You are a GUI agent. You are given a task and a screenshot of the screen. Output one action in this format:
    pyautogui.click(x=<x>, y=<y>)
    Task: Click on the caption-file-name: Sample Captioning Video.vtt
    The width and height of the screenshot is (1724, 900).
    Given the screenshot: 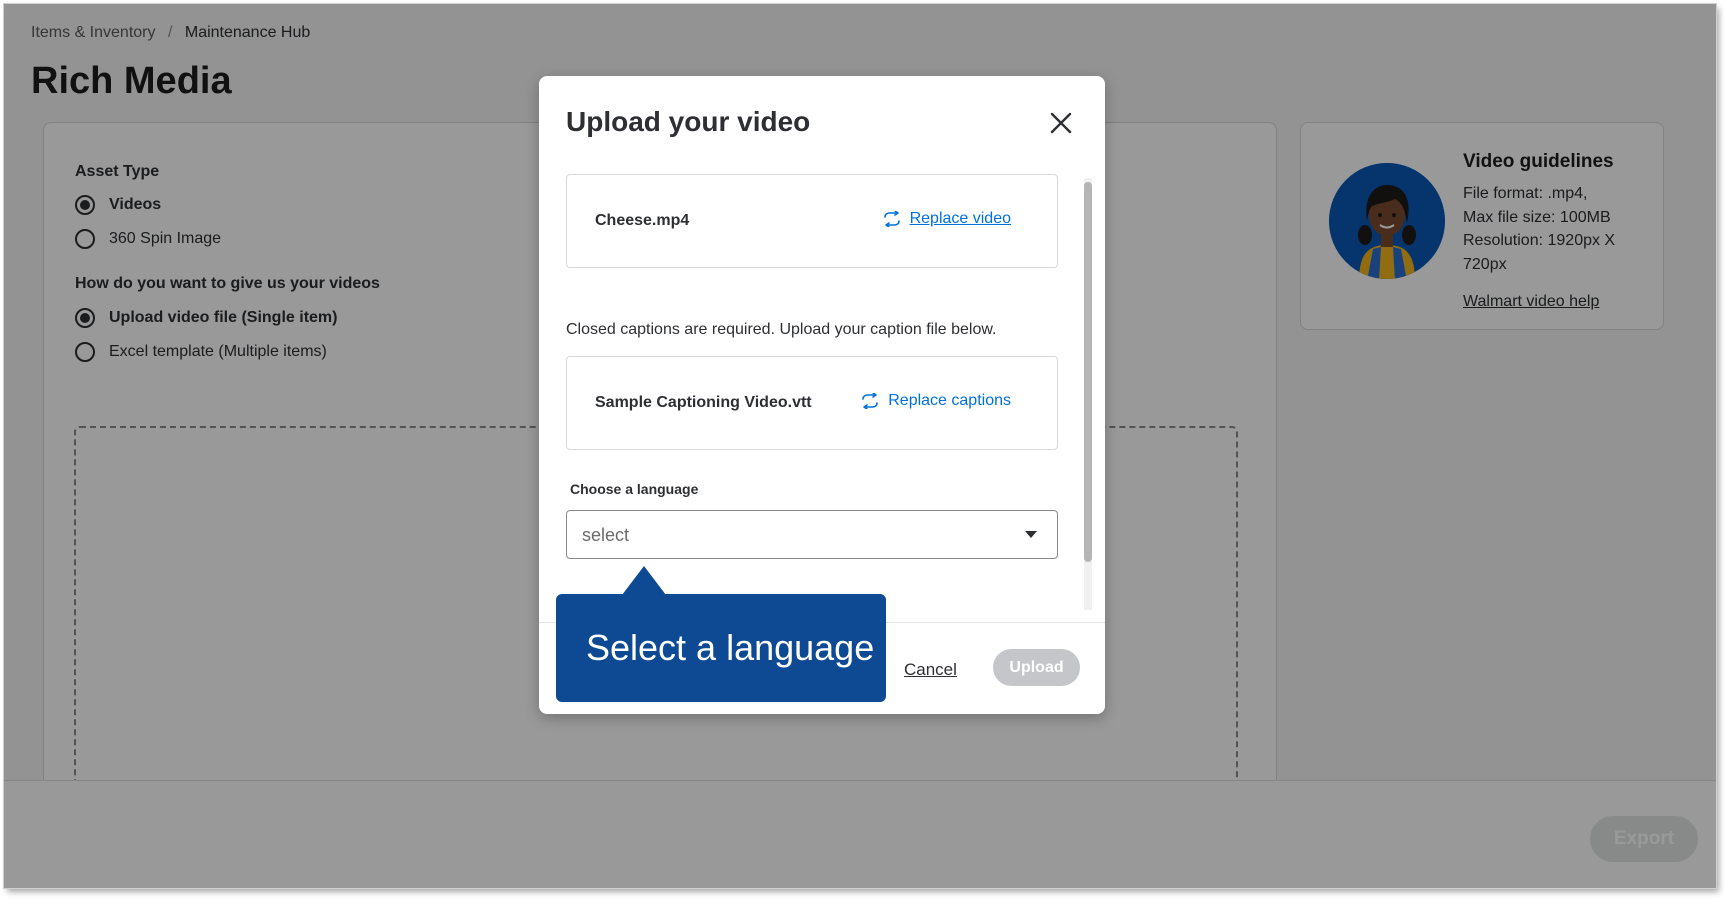 What is the action you would take?
    pyautogui.click(x=703, y=402)
    